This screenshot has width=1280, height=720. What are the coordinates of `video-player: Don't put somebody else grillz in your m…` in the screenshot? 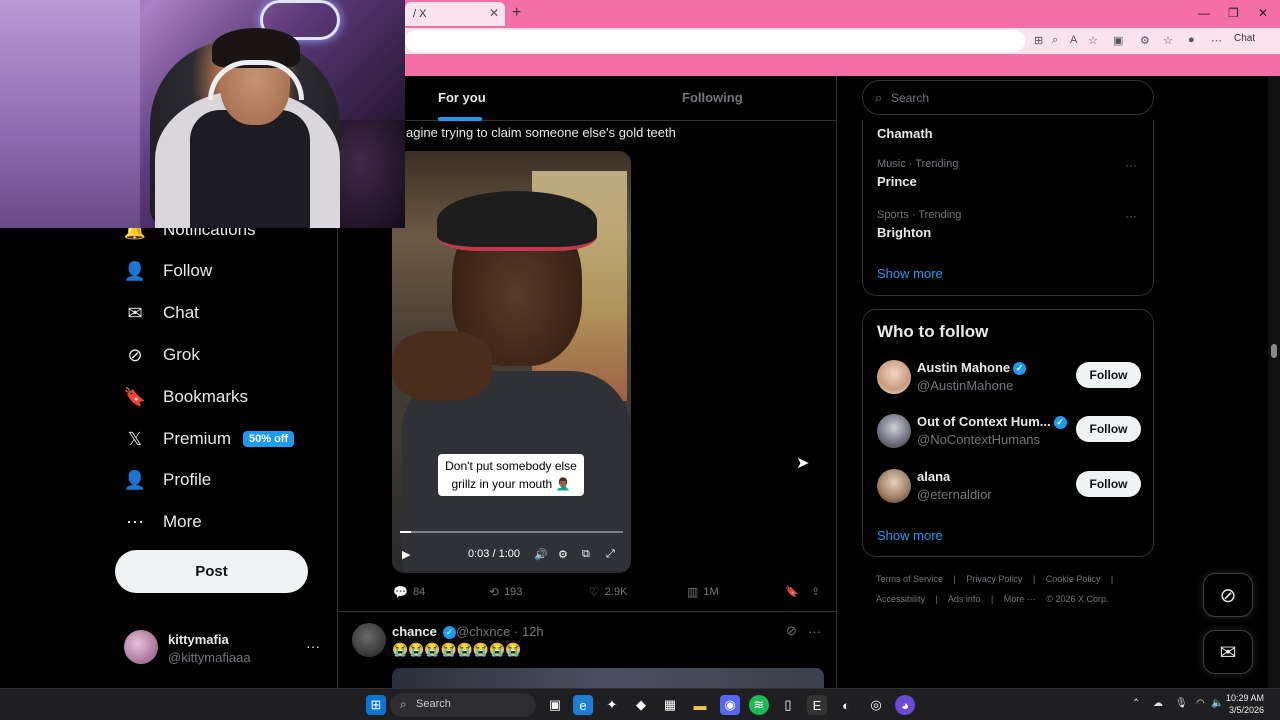 It's located at (511, 362).